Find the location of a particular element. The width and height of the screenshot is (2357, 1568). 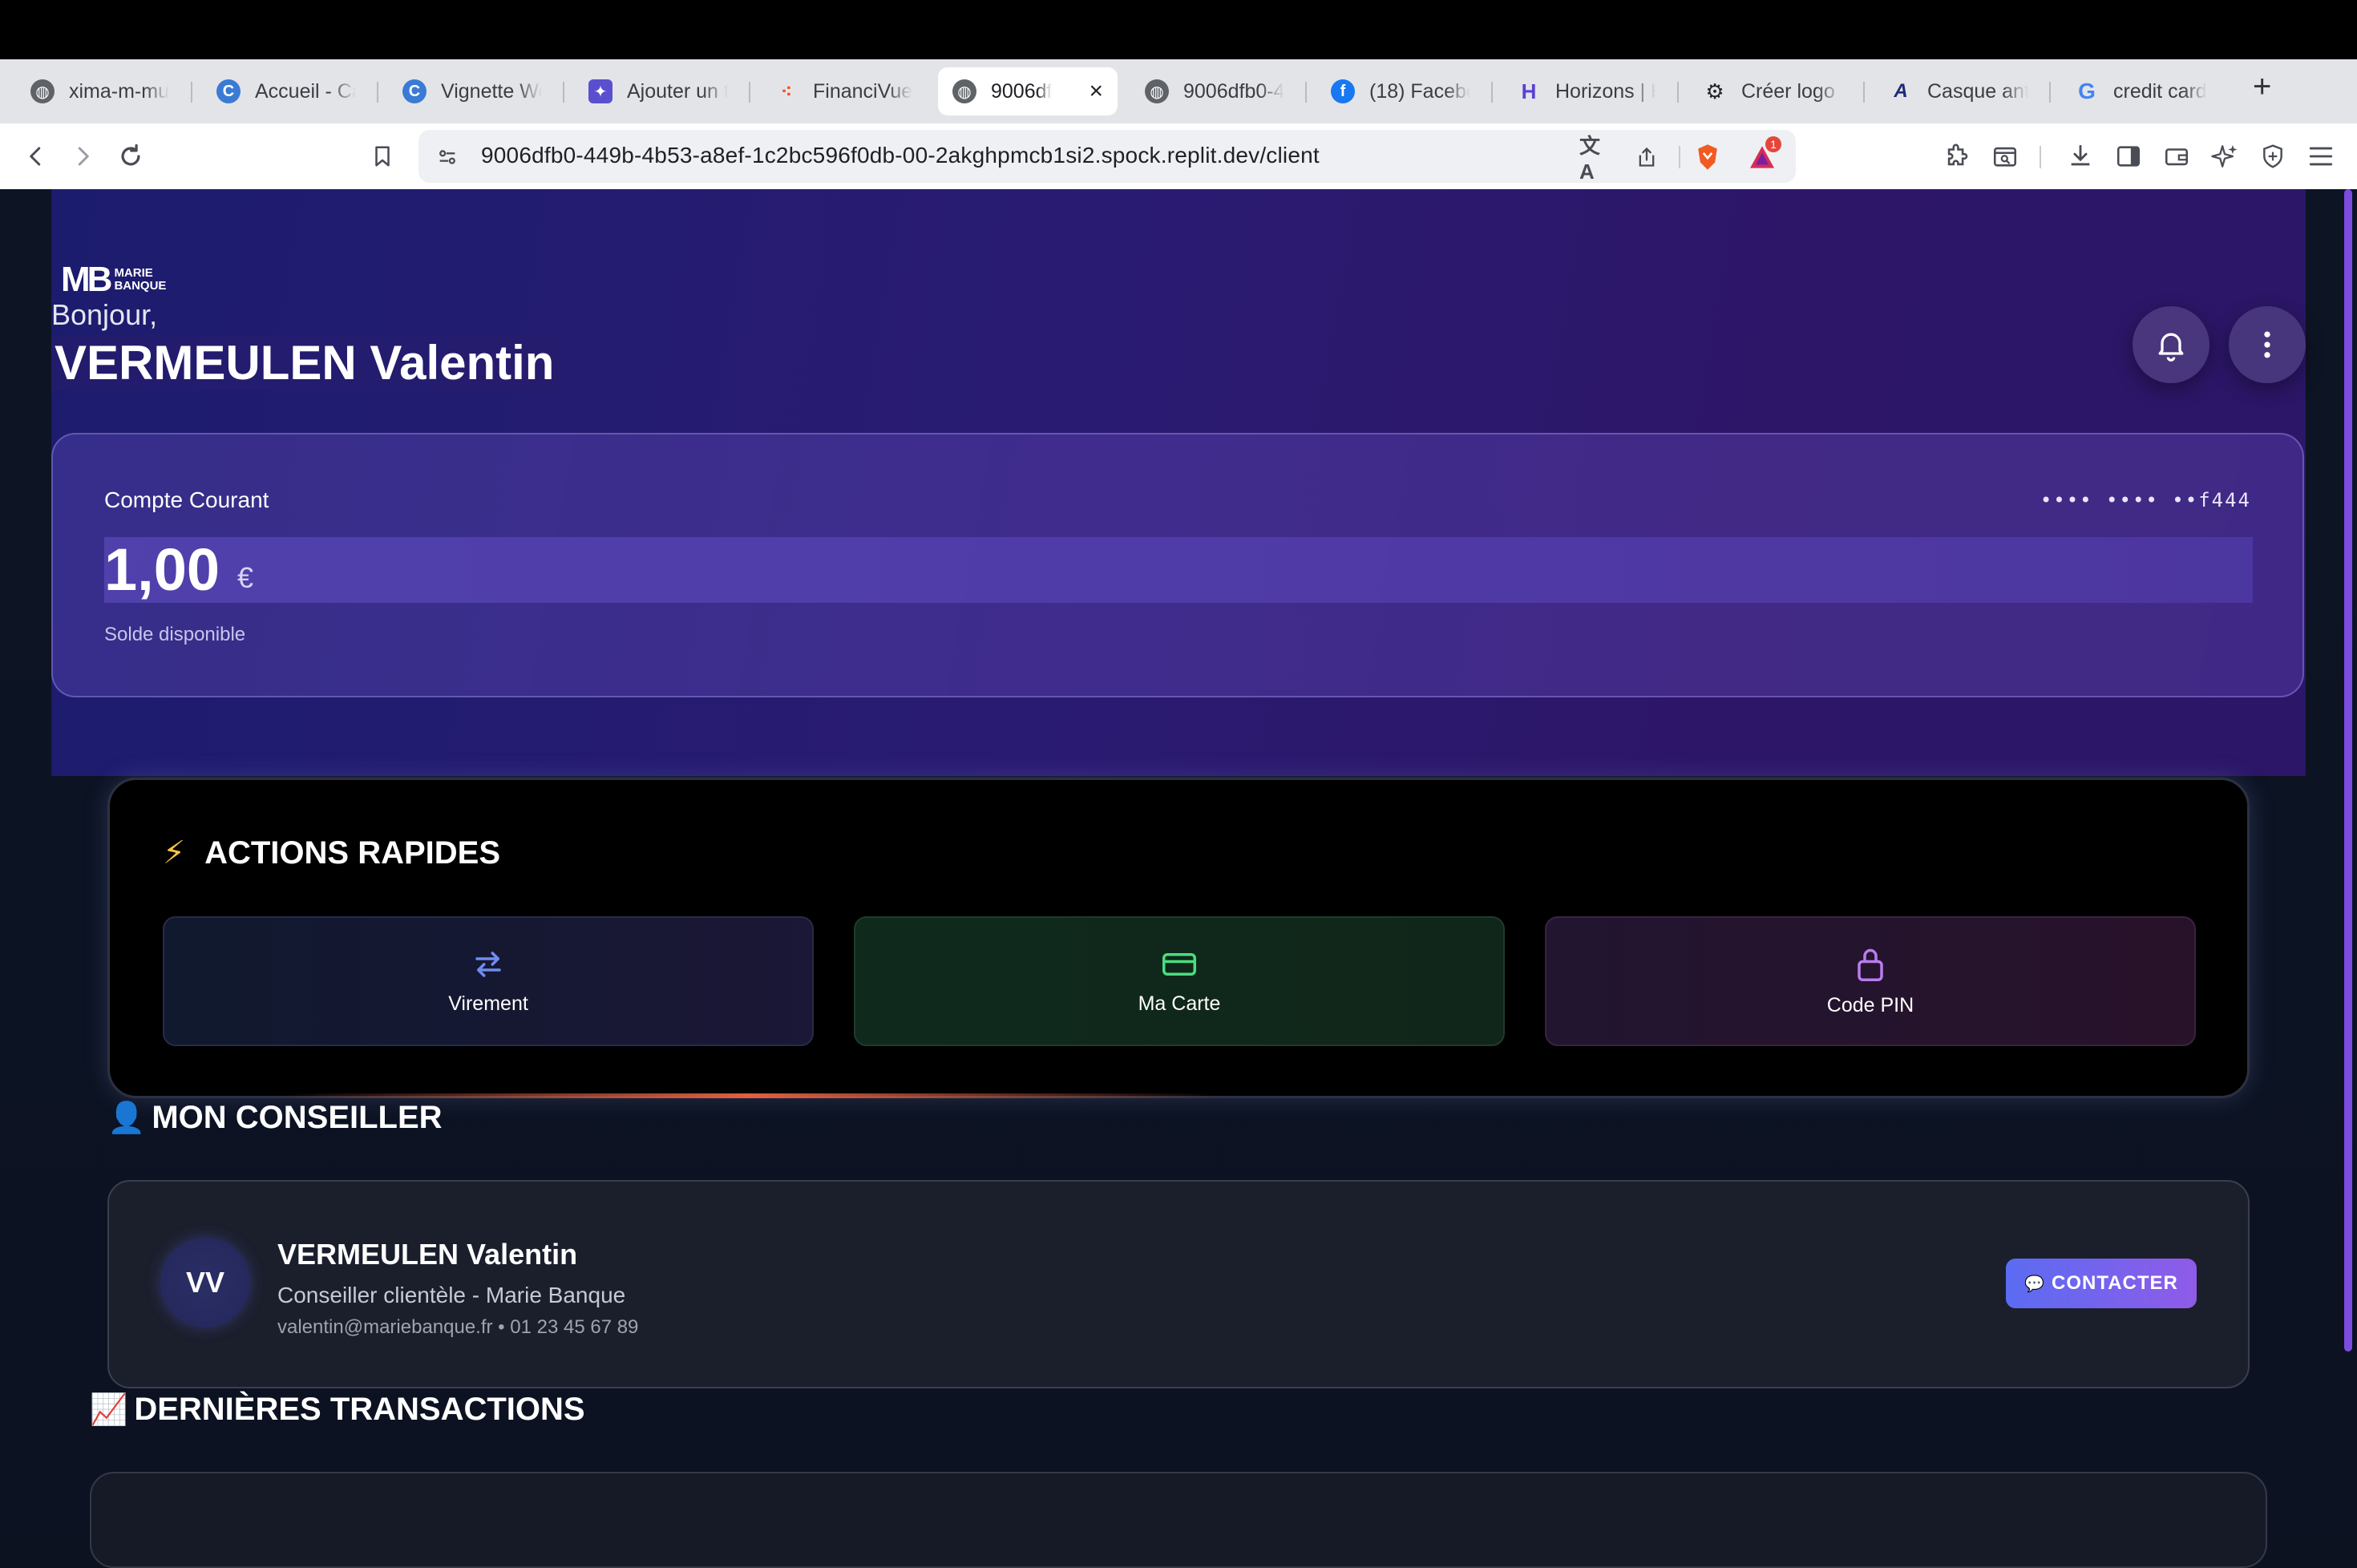

tab-3: C Vignette Wo is located at coordinates (472, 91).